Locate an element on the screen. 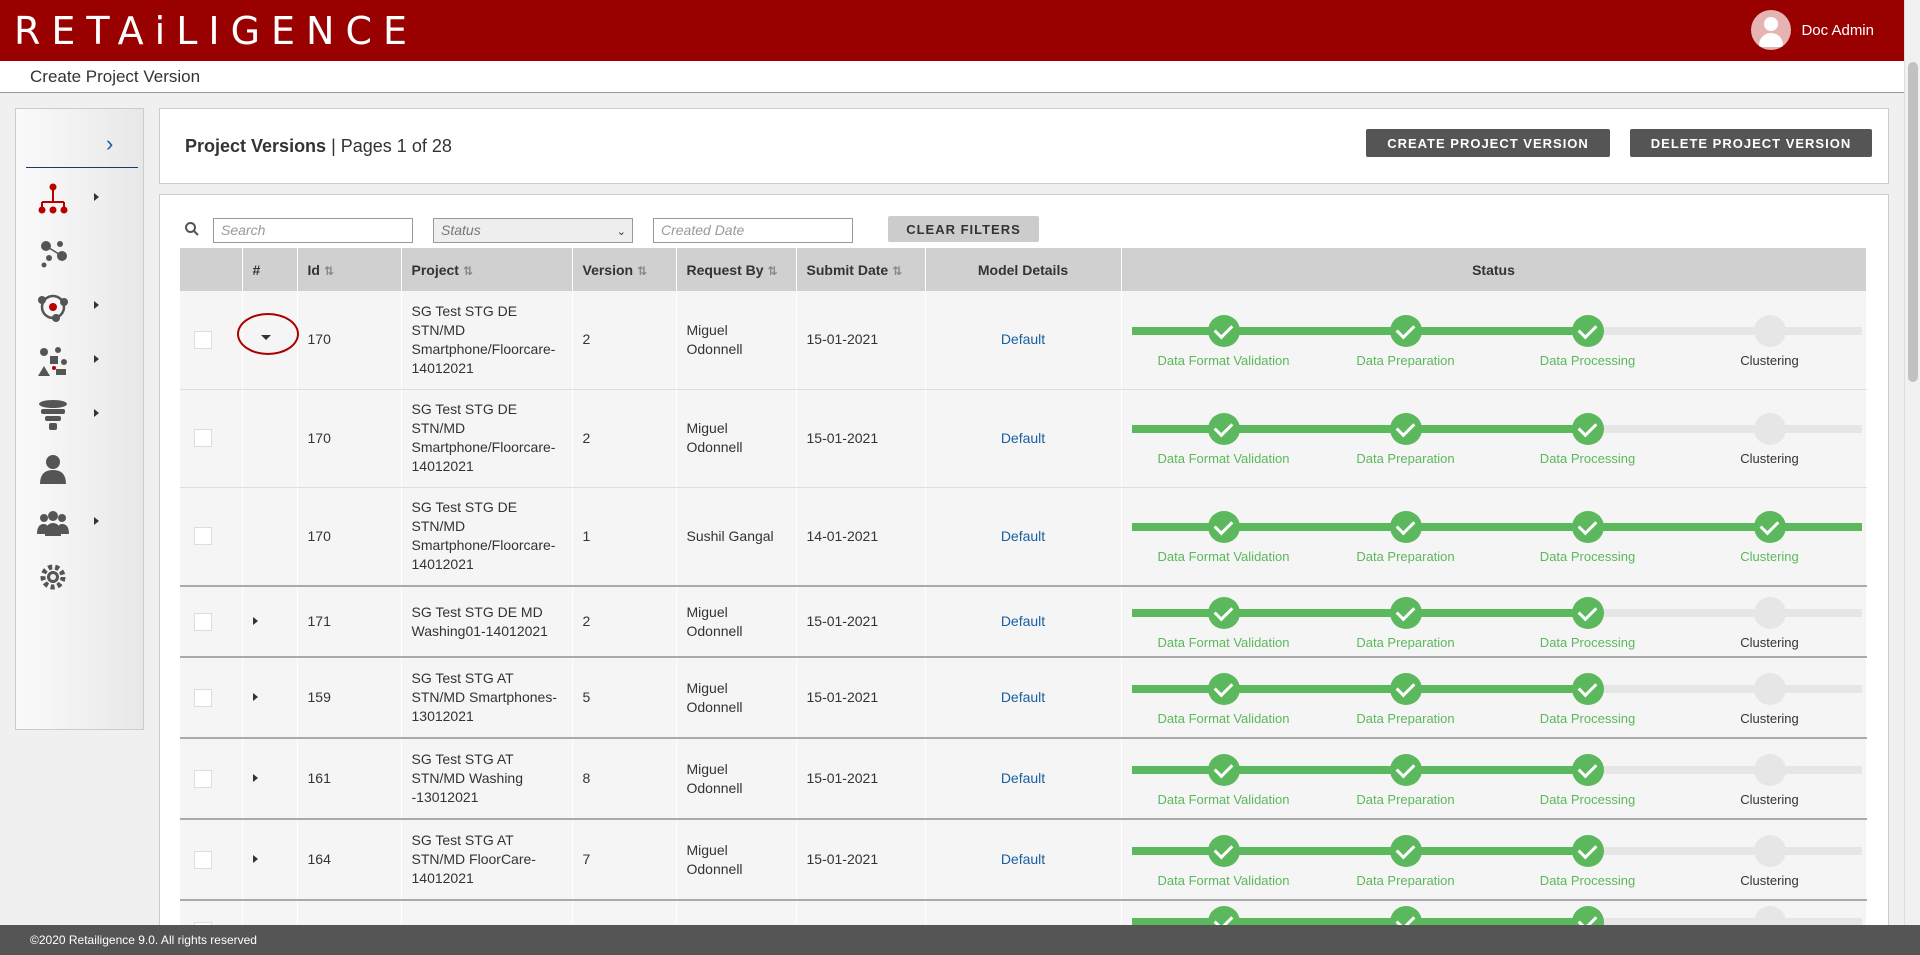  clear-filters-button: CLEAR FILTERS is located at coordinates (963, 229).